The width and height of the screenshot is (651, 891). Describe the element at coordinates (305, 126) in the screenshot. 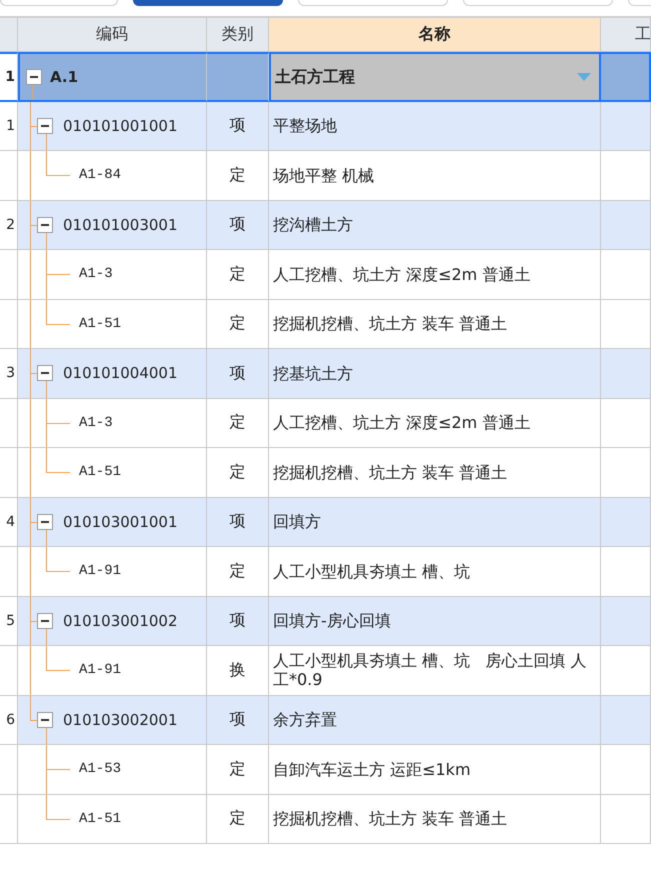

I see `name-cell: 平整场地` at that location.